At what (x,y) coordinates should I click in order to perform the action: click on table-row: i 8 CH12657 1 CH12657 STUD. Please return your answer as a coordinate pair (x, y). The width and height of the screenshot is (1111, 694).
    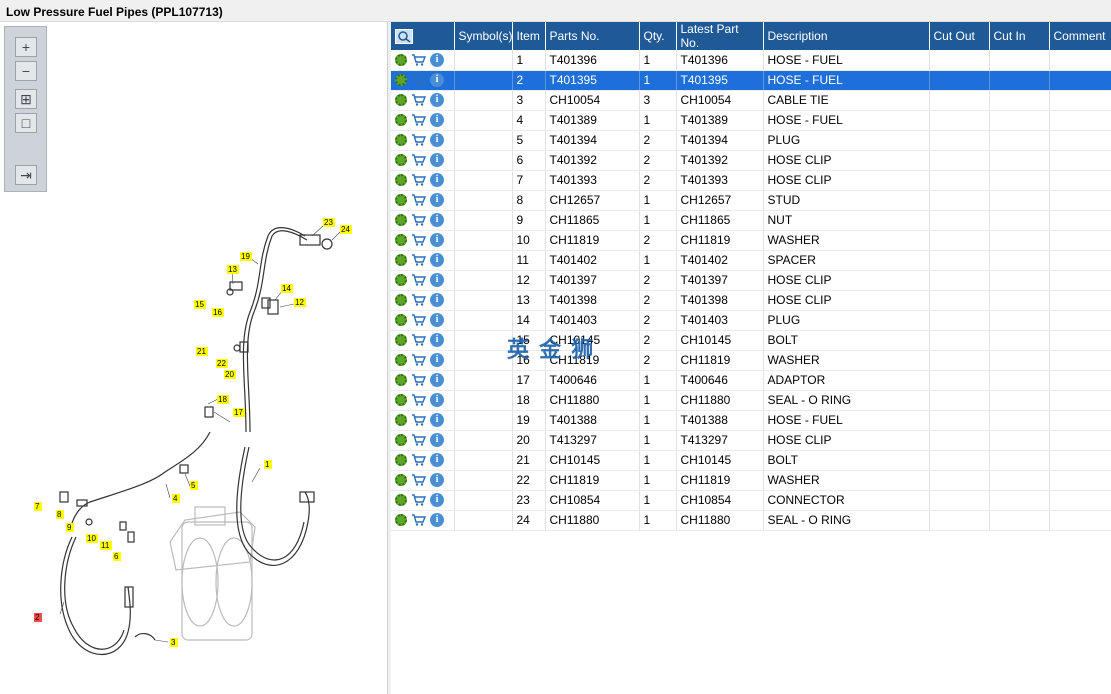
    Looking at the image, I should click on (751, 200).